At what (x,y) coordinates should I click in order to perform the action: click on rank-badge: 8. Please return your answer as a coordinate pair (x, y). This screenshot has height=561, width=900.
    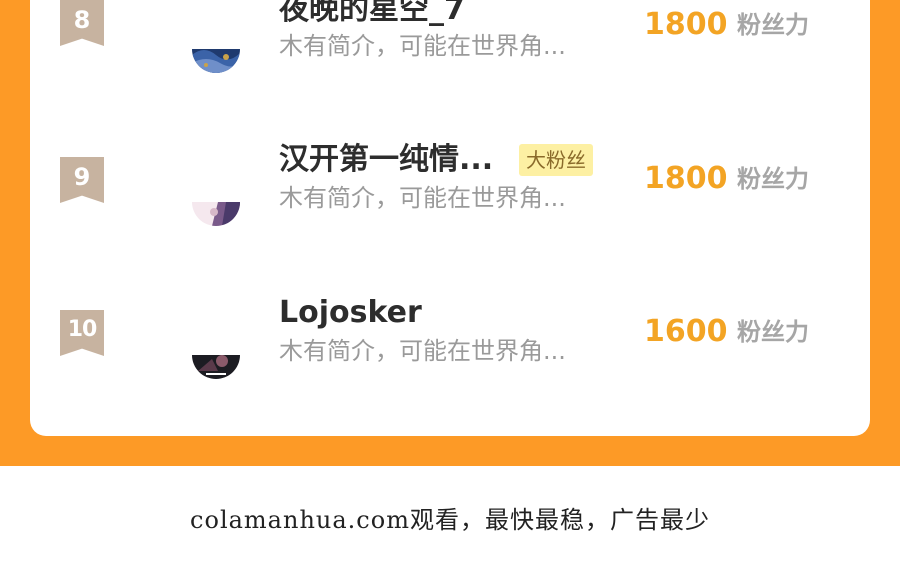
    Looking at the image, I should click on (82, 23).